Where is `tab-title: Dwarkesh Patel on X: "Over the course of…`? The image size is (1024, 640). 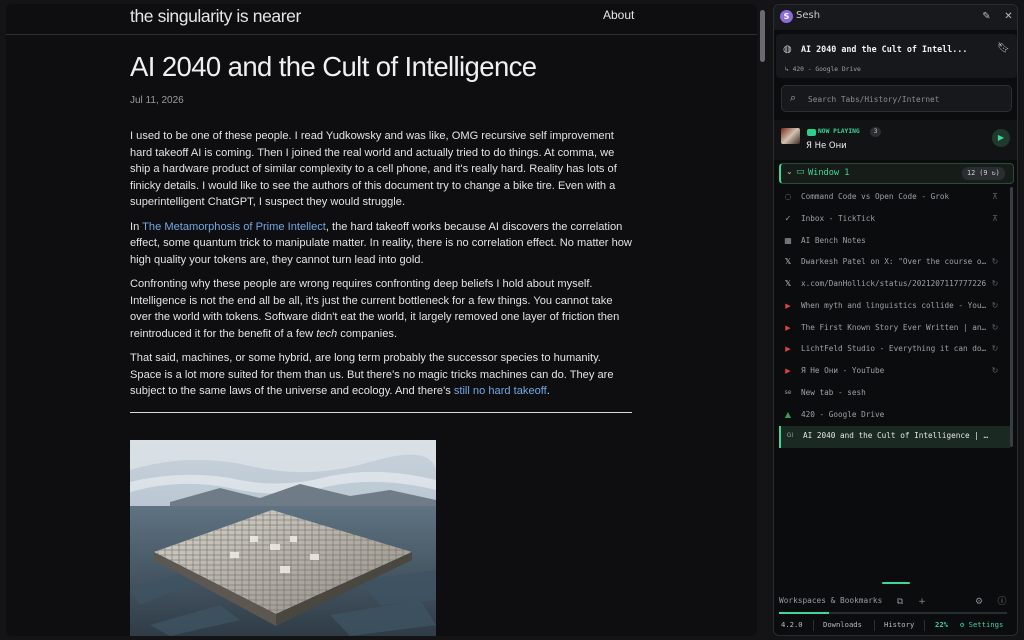
tab-title: Dwarkesh Patel on X: "Over the course of… is located at coordinates (895, 262).